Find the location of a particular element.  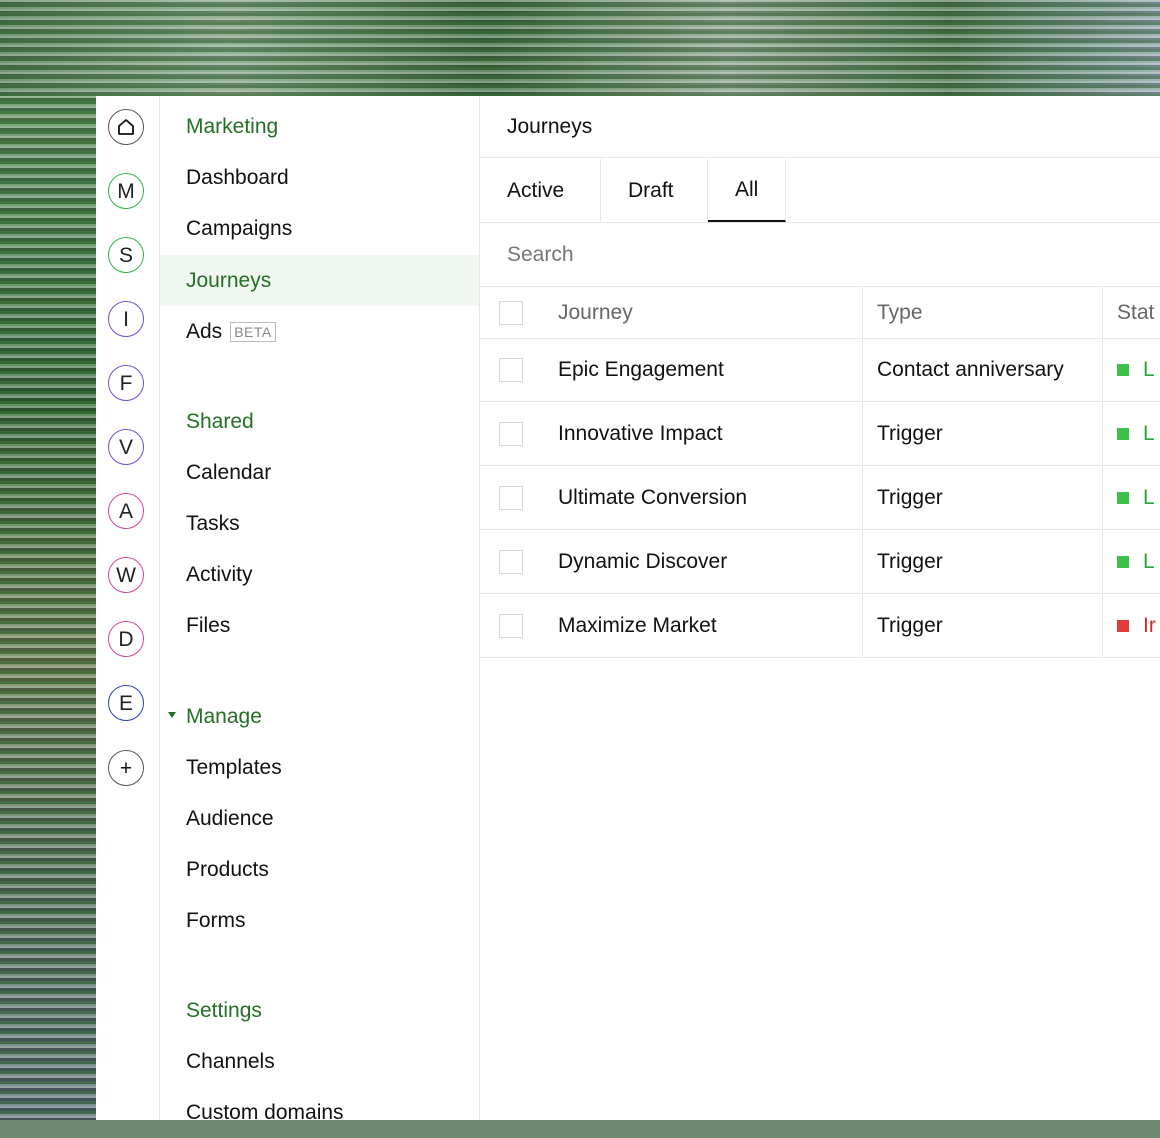

select-all-checkbox is located at coordinates (511, 312).